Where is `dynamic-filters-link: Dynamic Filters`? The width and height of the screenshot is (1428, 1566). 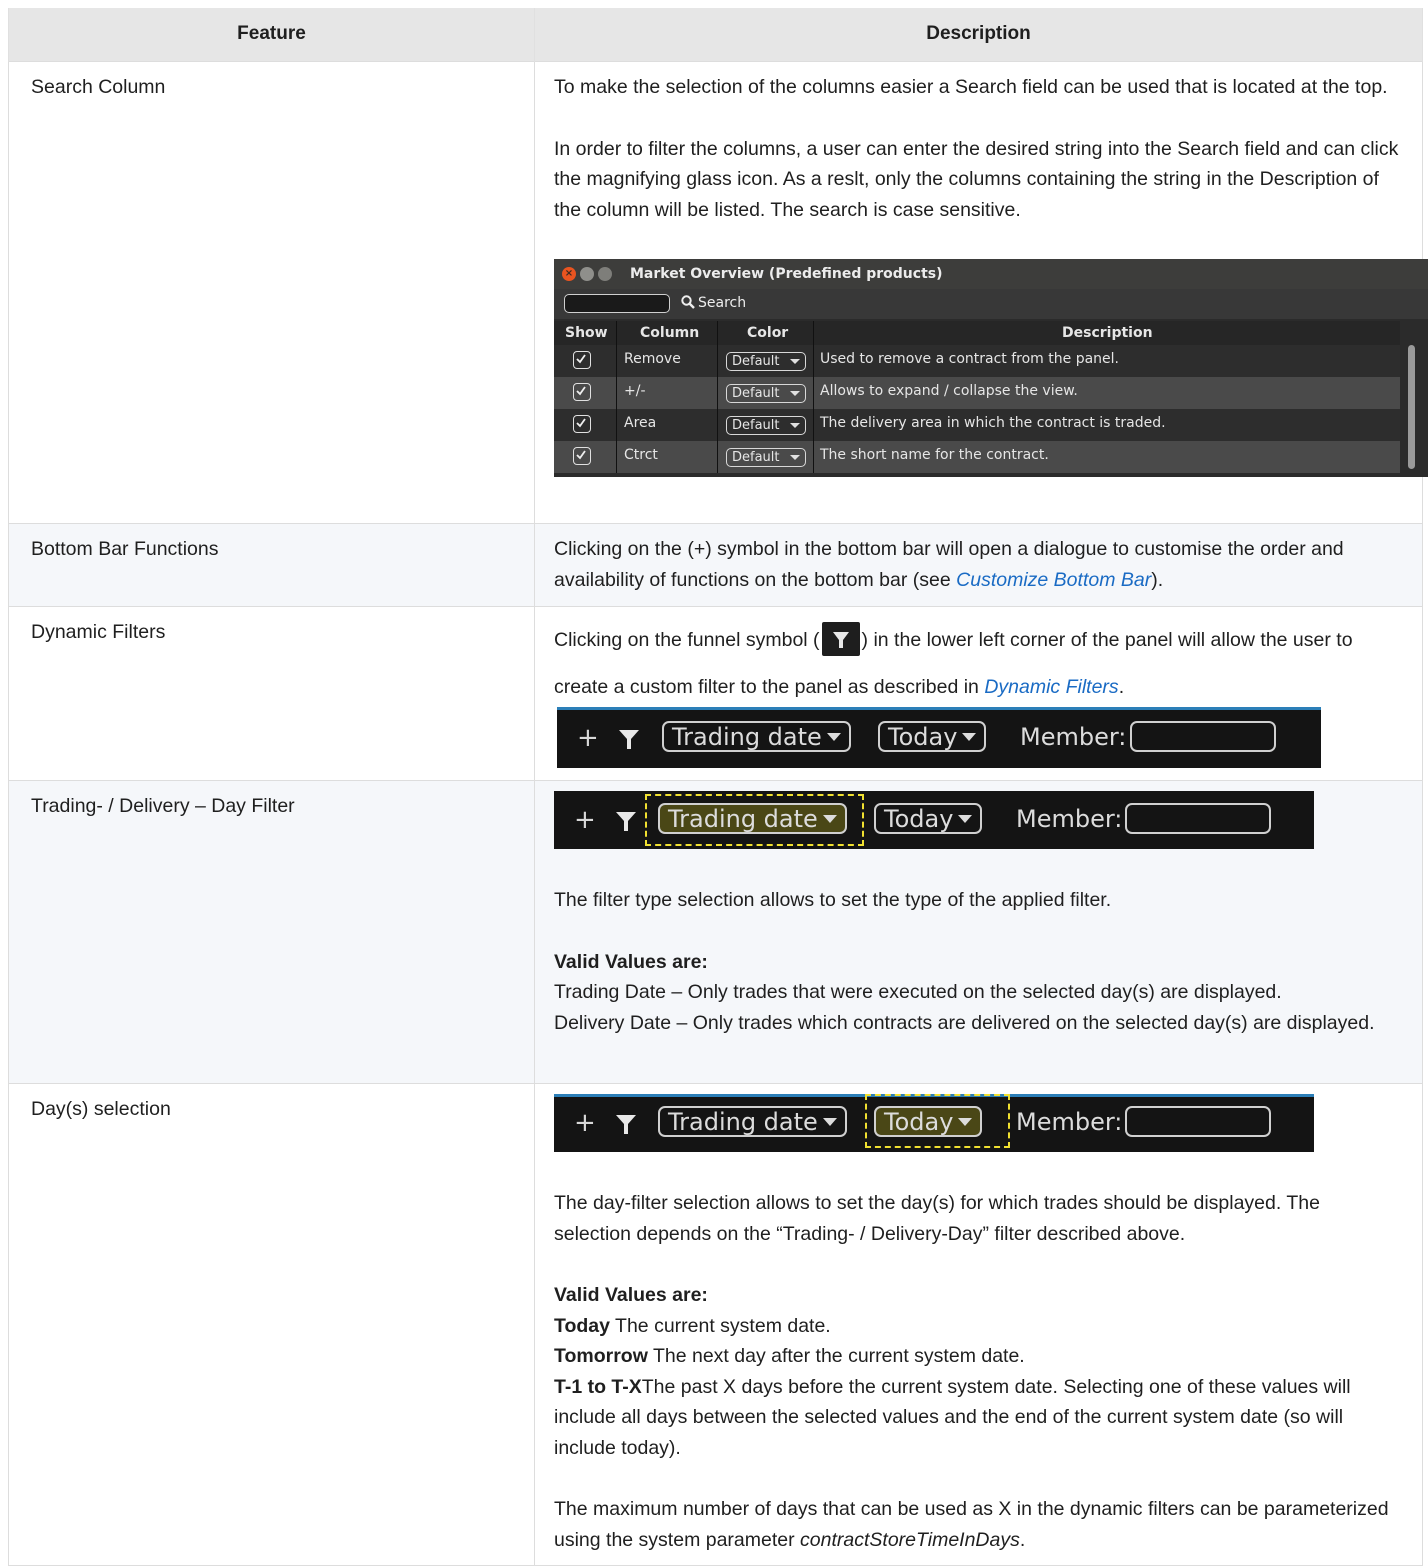 dynamic-filters-link: Dynamic Filters is located at coordinates (1051, 687).